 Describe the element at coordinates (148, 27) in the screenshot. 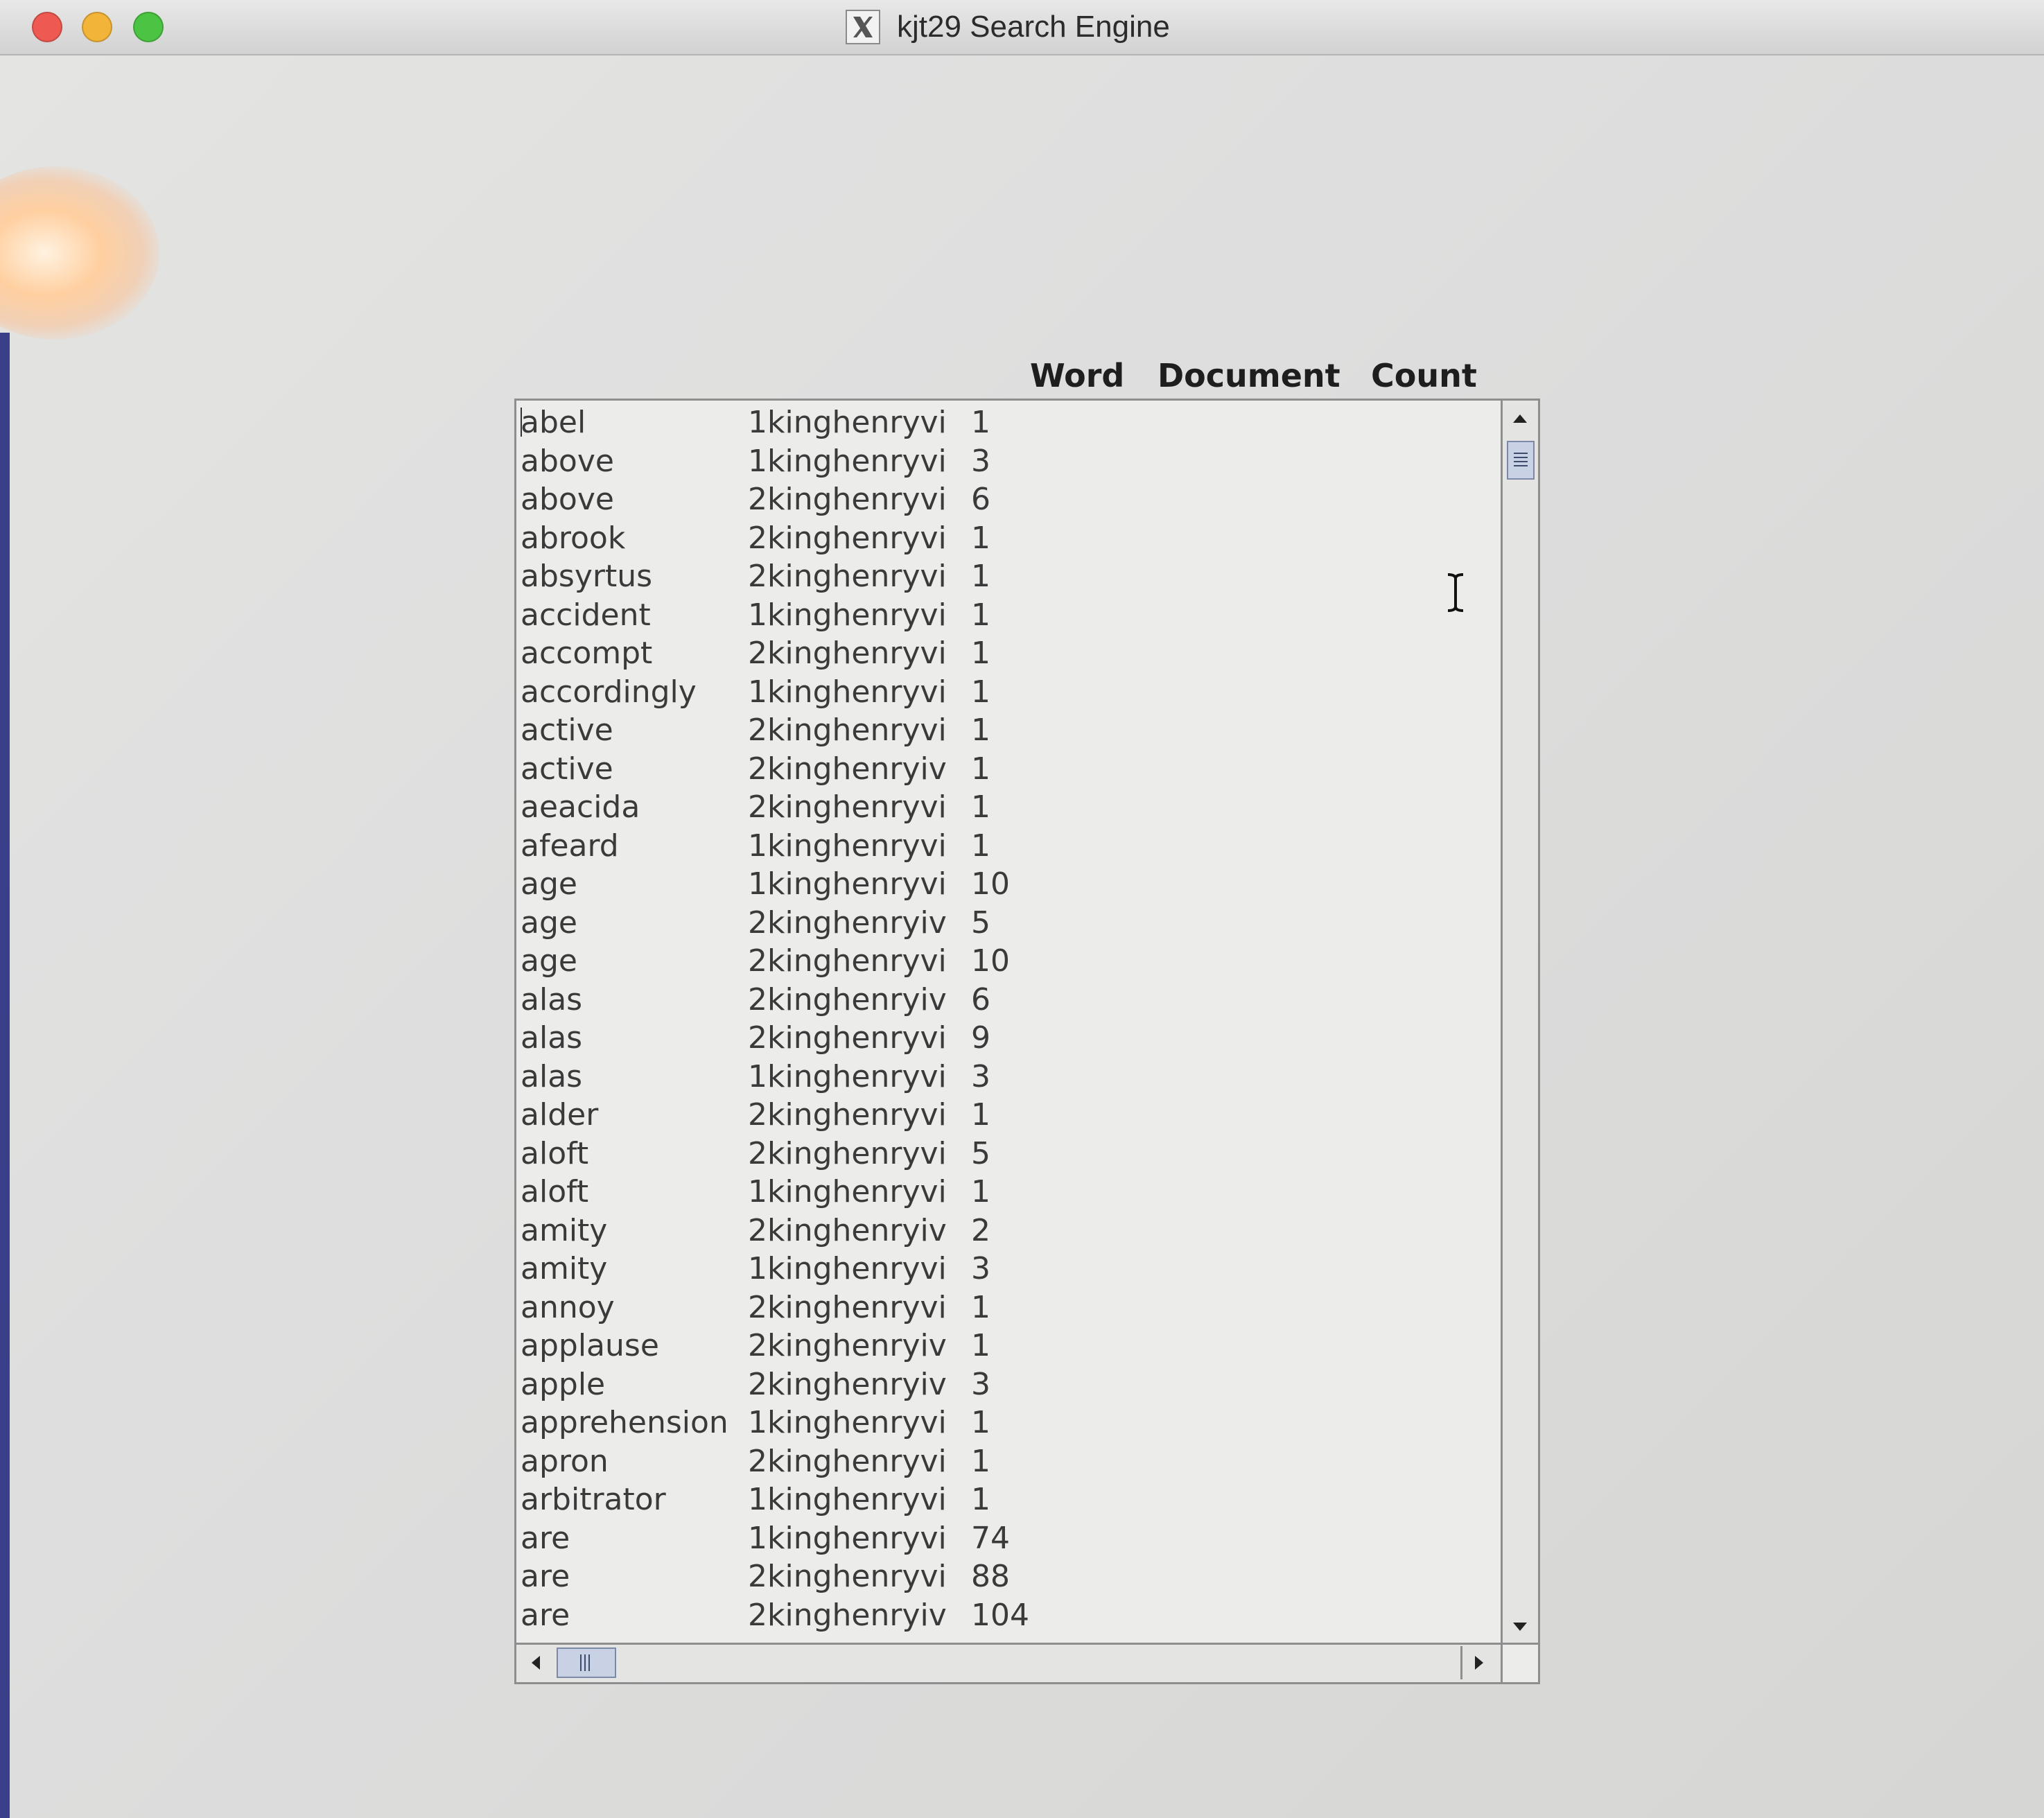

I see `zoom-window-button` at that location.